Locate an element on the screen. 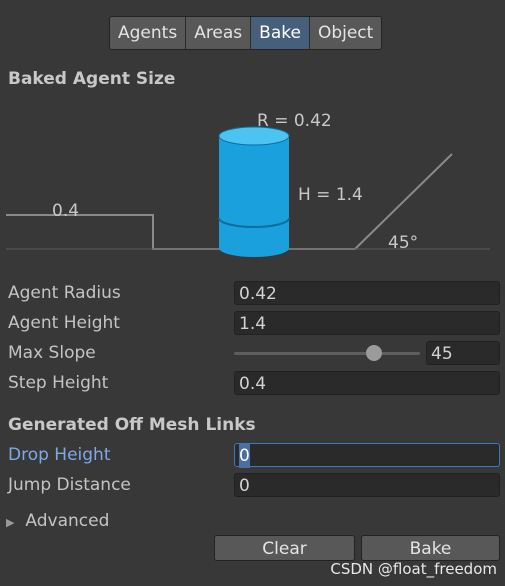 This screenshot has width=505, height=586. watermark: CSDN @float_freedom is located at coordinates (413, 569).